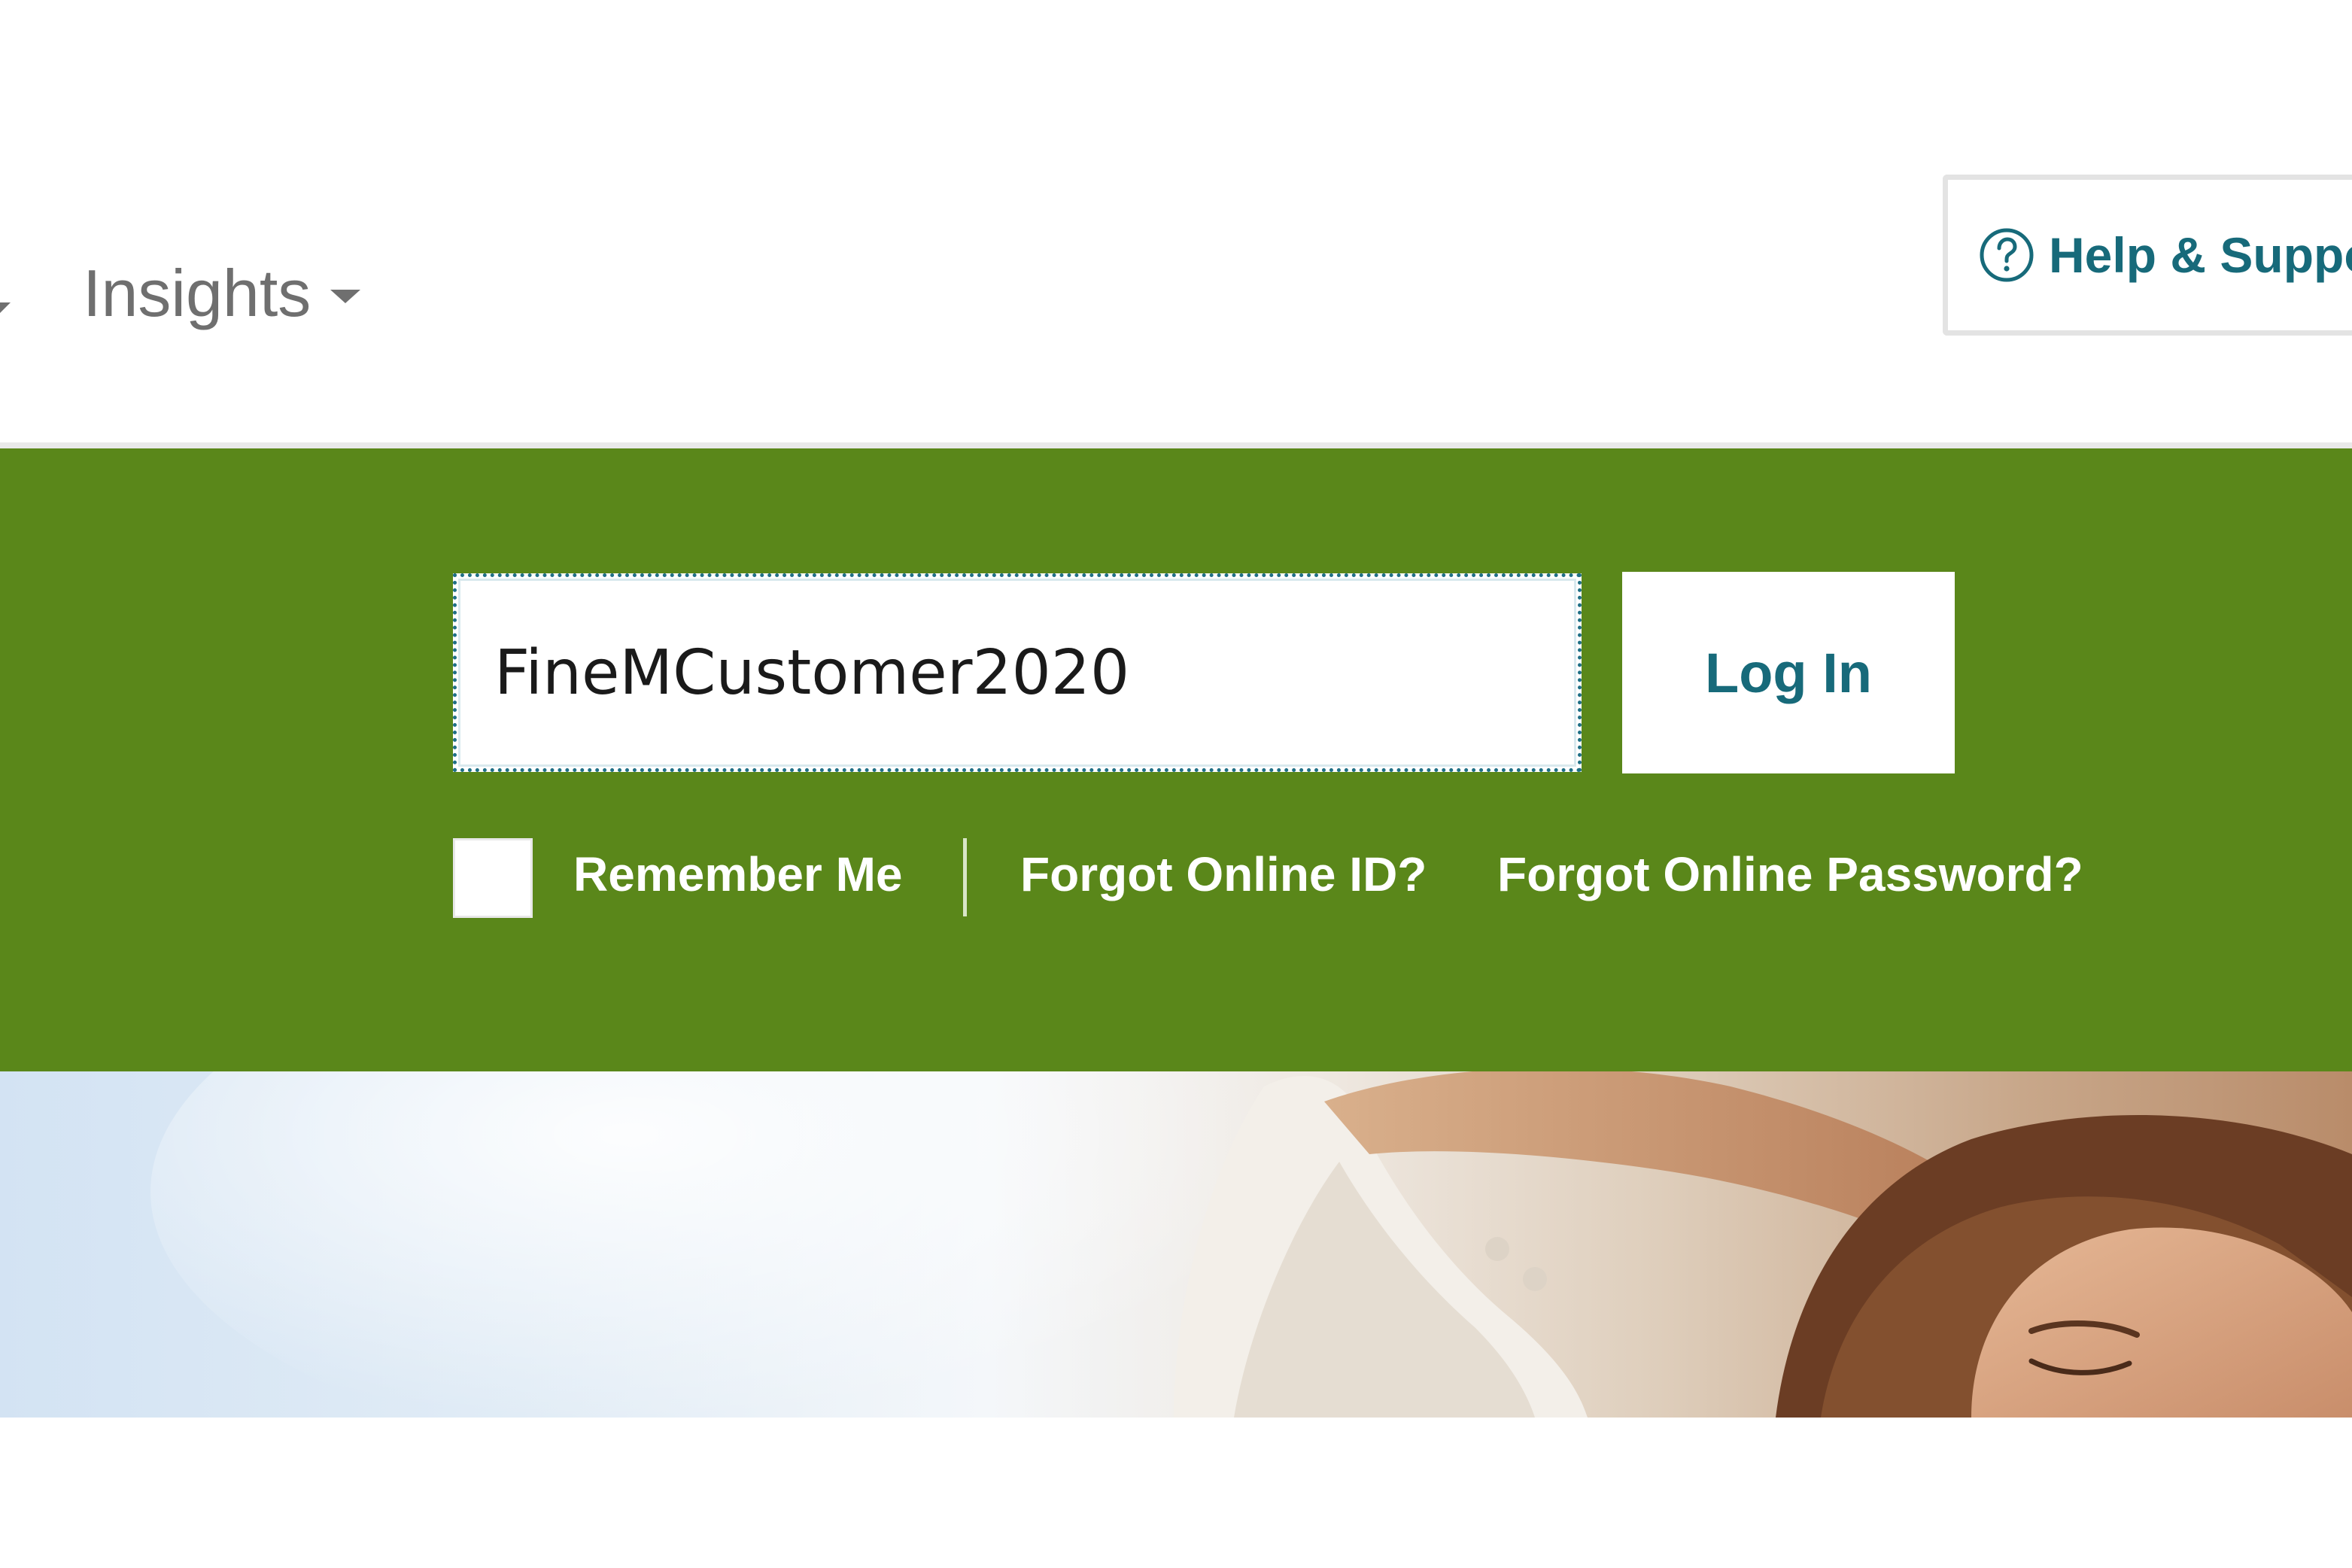 The image size is (2352, 1568). I want to click on chevron-down-icon, so click(345, 296).